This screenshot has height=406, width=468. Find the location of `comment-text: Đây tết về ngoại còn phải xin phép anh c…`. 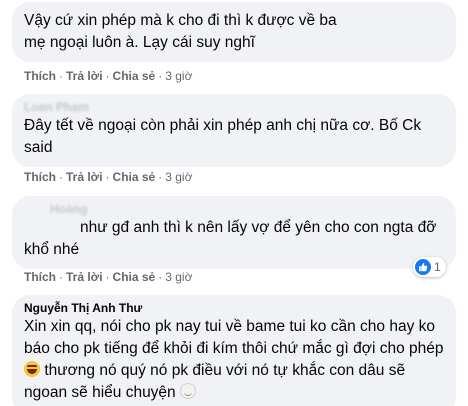

comment-text: Đây tết về ngoại còn phải xin phép anh c… is located at coordinates (223, 136).